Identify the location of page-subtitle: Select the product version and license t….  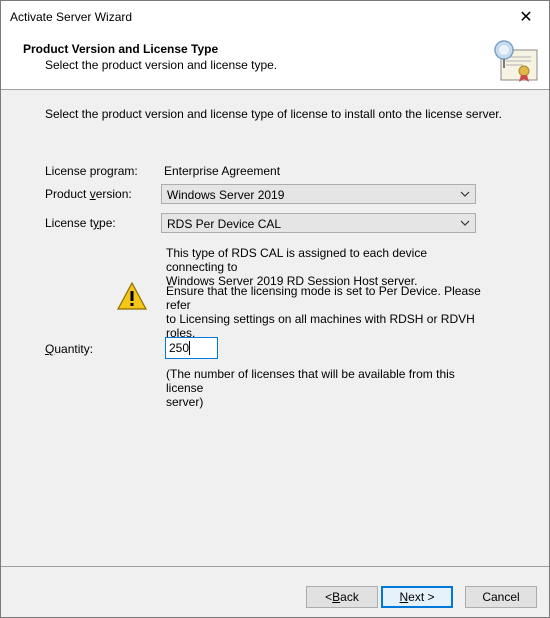
(161, 65).